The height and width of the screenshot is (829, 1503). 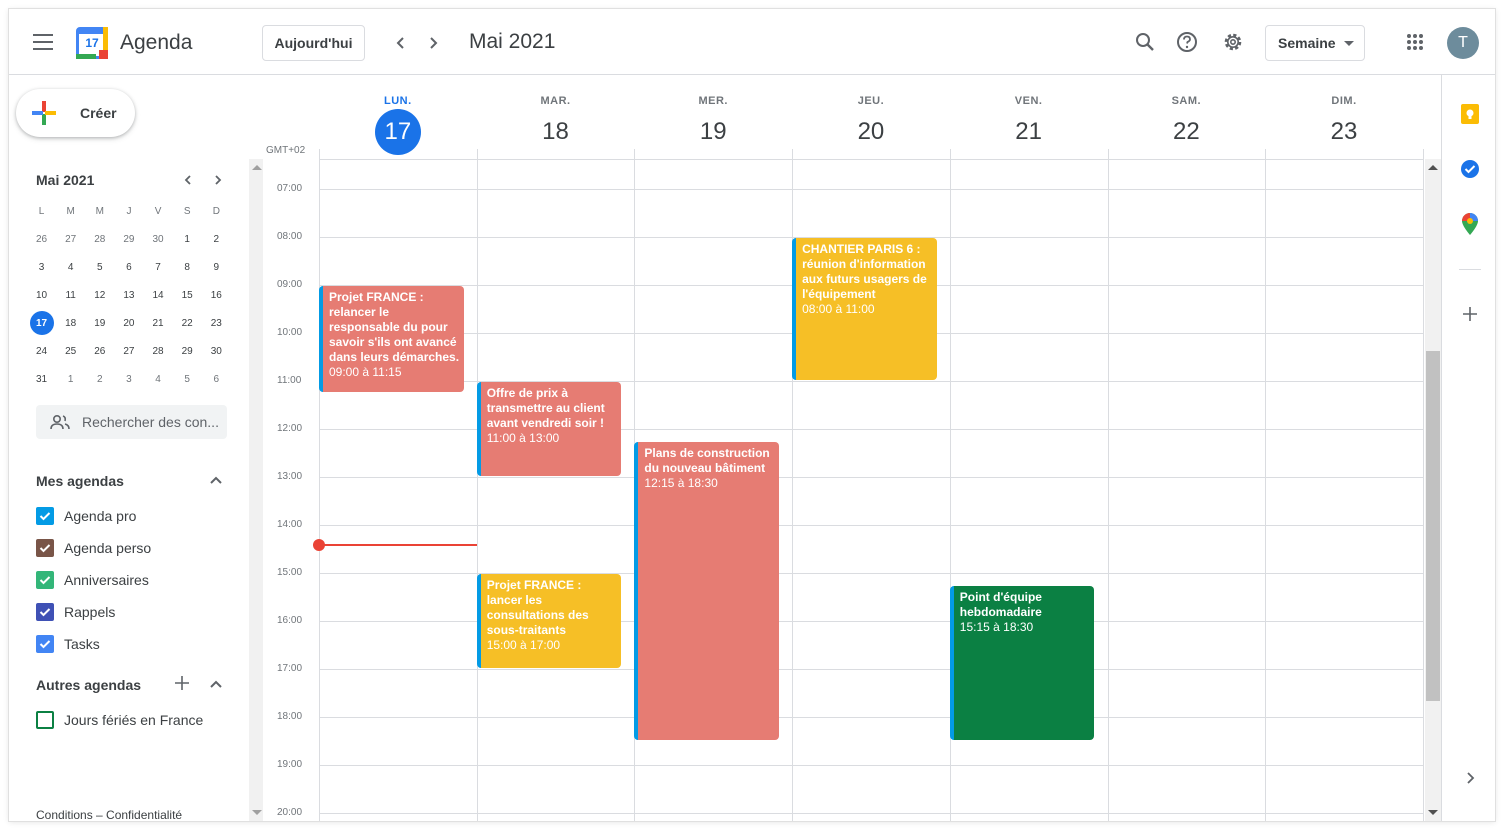 I want to click on mini-day: 31, so click(x=41, y=379).